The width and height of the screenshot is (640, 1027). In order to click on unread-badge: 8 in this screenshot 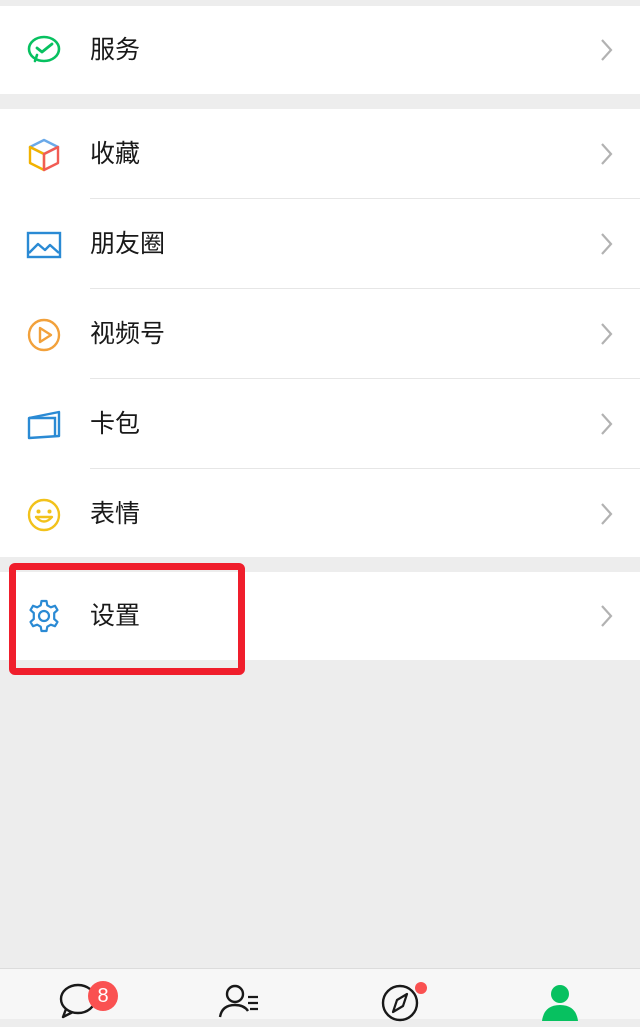, I will do `click(103, 996)`.